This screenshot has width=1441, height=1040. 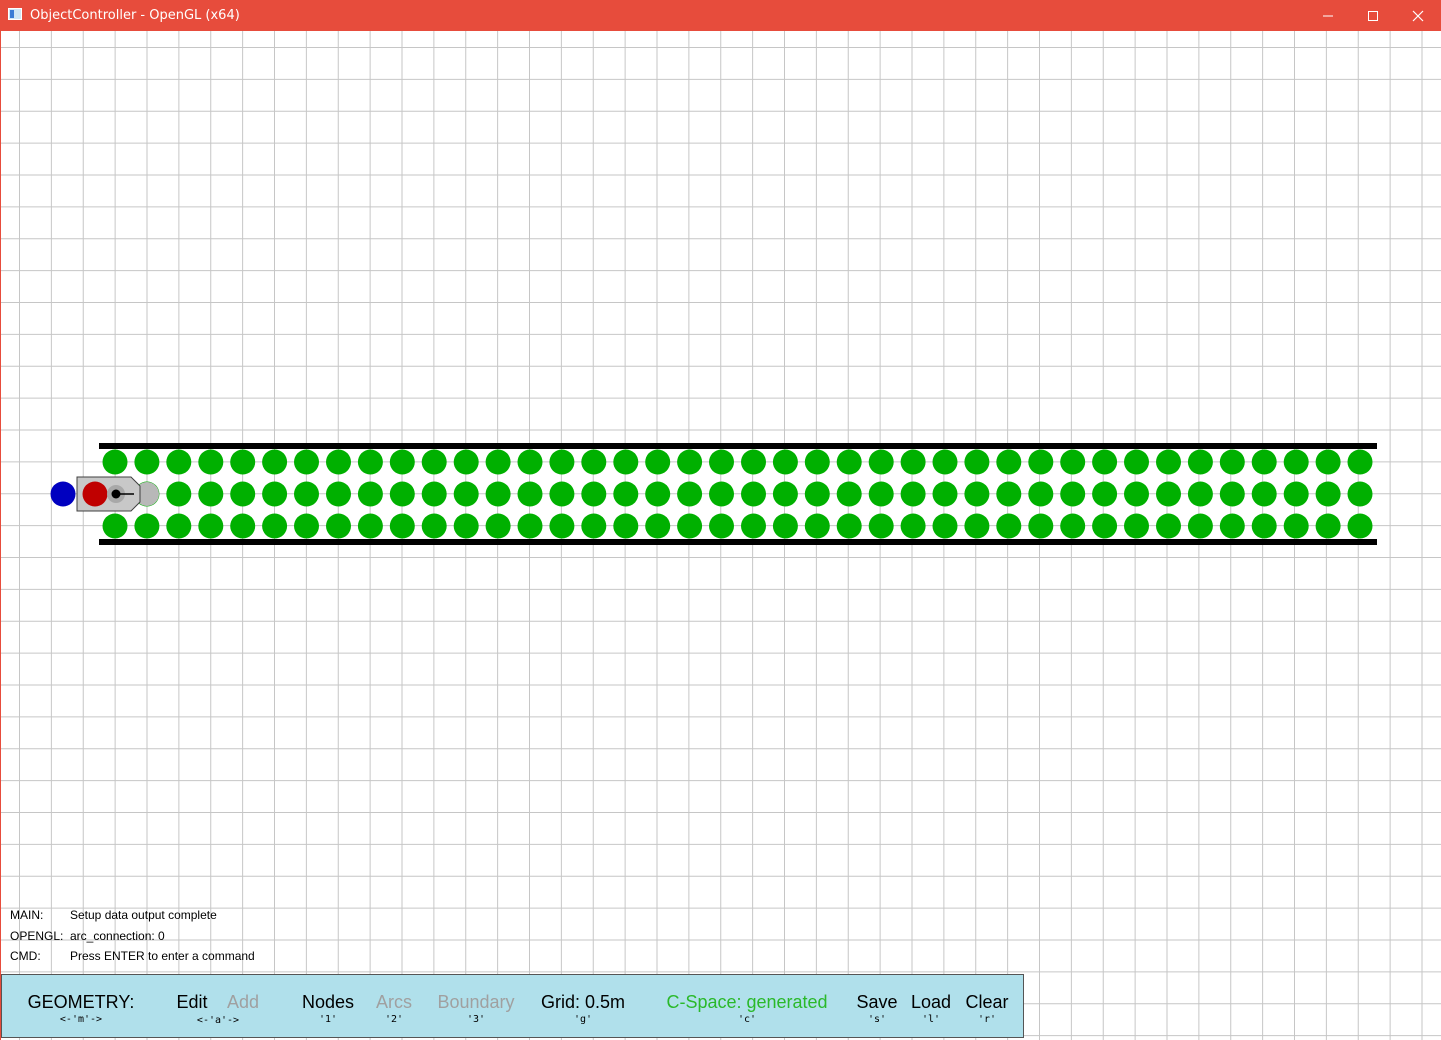 What do you see at coordinates (583, 1008) in the screenshot?
I see `grid-button: Grid: 0.5m 'g'` at bounding box center [583, 1008].